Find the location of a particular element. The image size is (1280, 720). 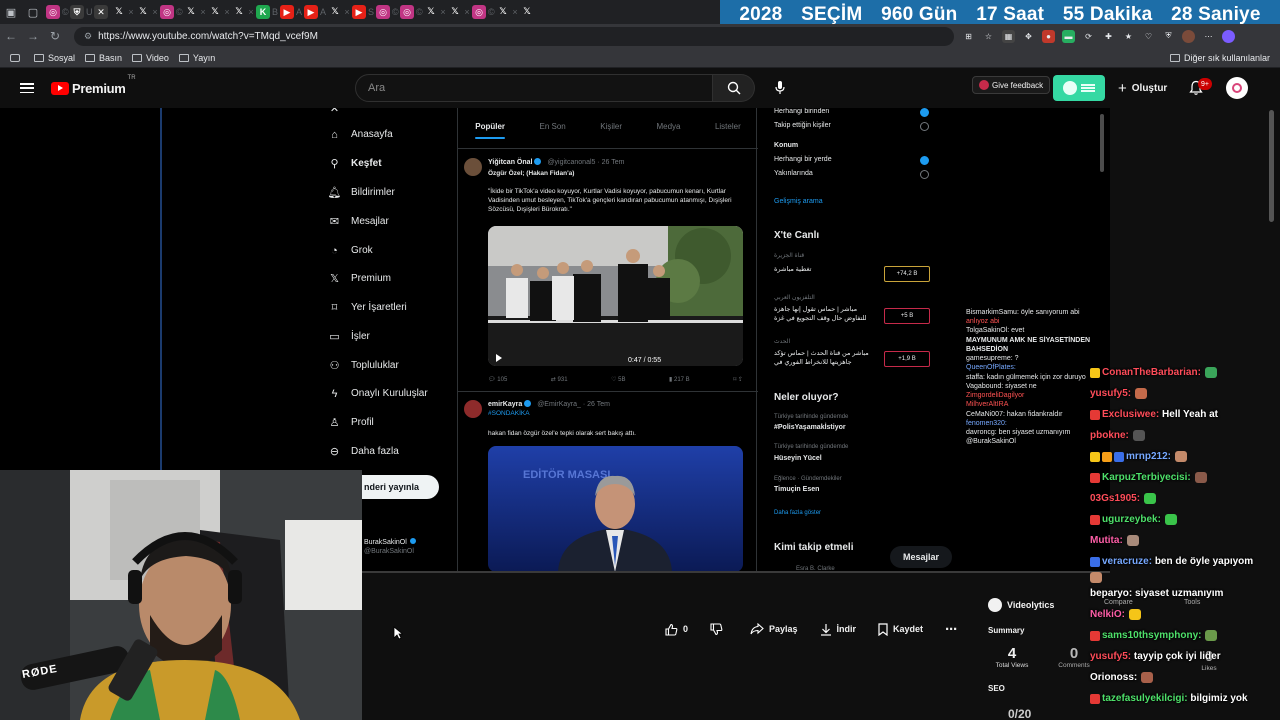

extension-icon: ▬ is located at coordinates (1068, 36).